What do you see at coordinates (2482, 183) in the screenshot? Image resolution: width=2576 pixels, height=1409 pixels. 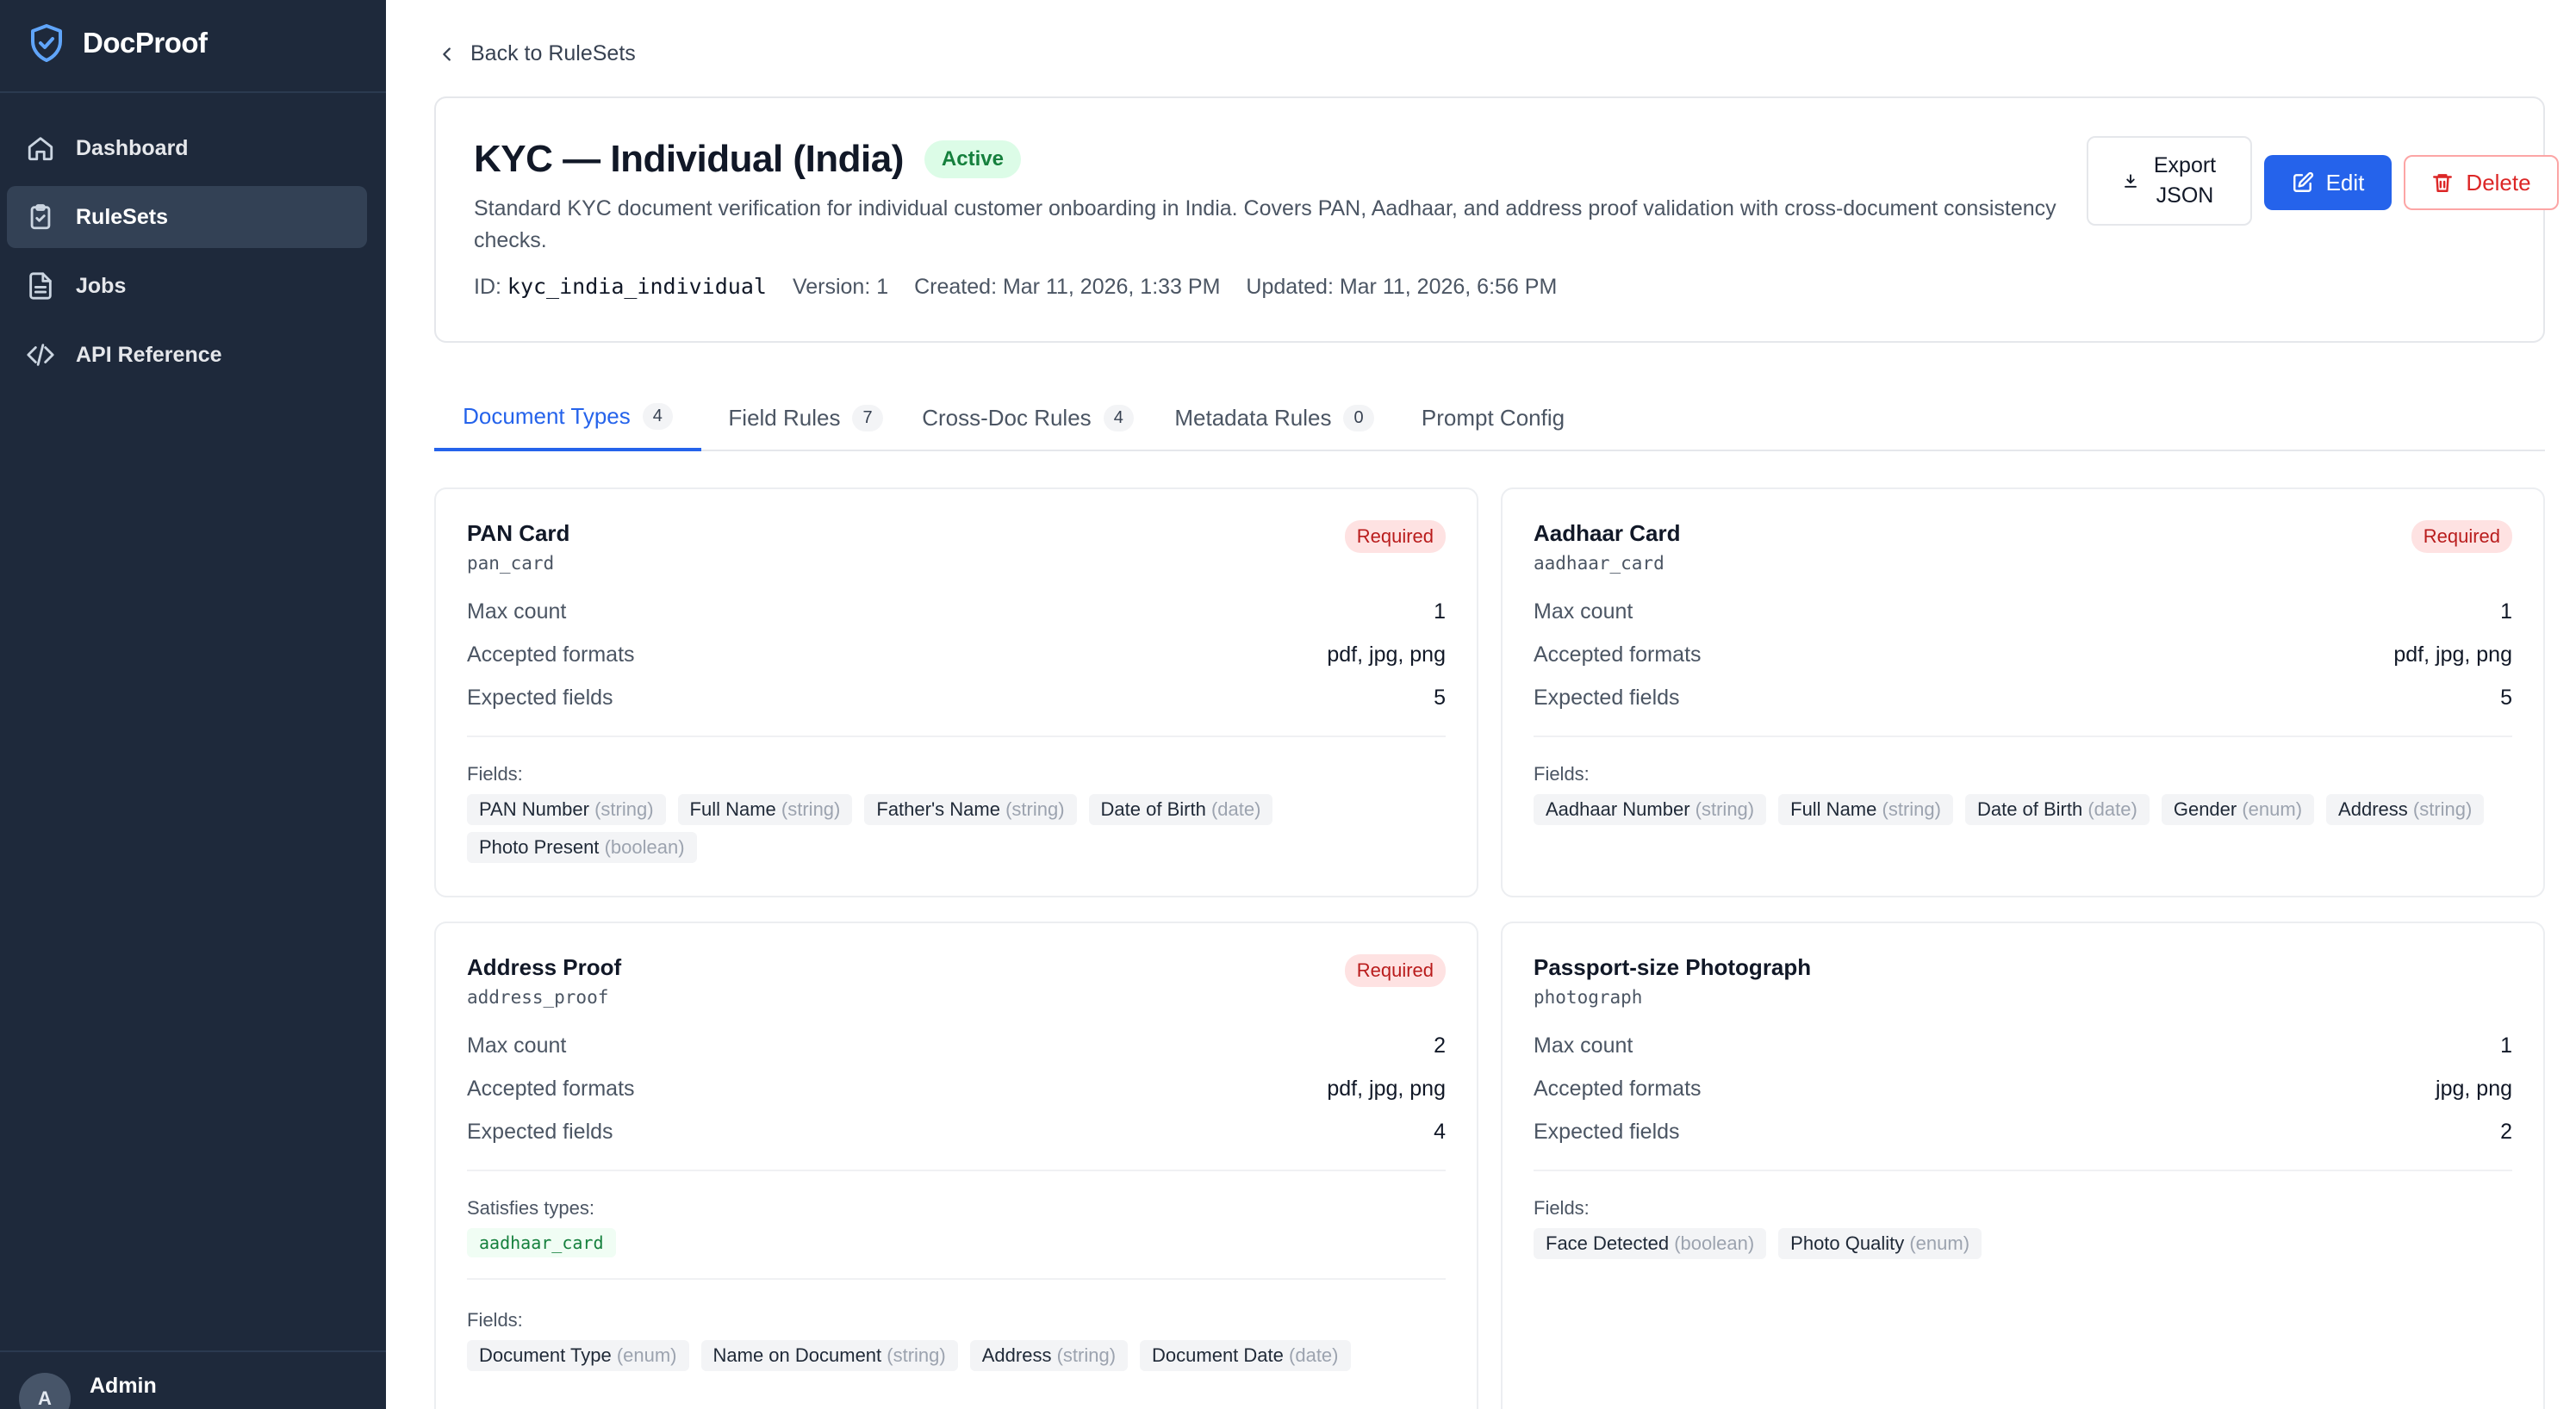 I see `delete-button: Delete` at bounding box center [2482, 183].